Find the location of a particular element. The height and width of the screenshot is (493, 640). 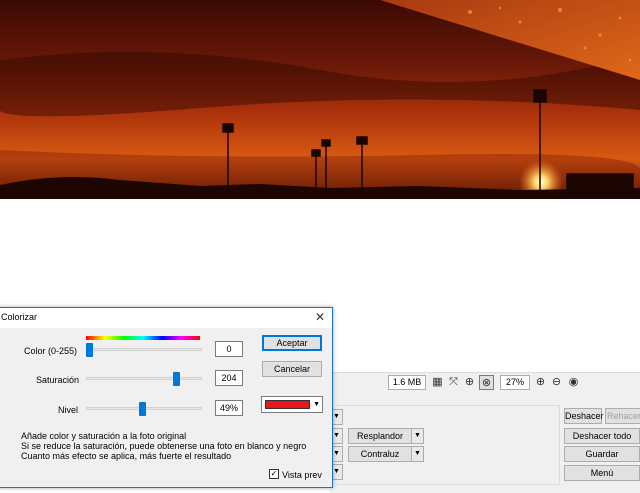

color-label: Color (0-255) is located at coordinates (51, 351).